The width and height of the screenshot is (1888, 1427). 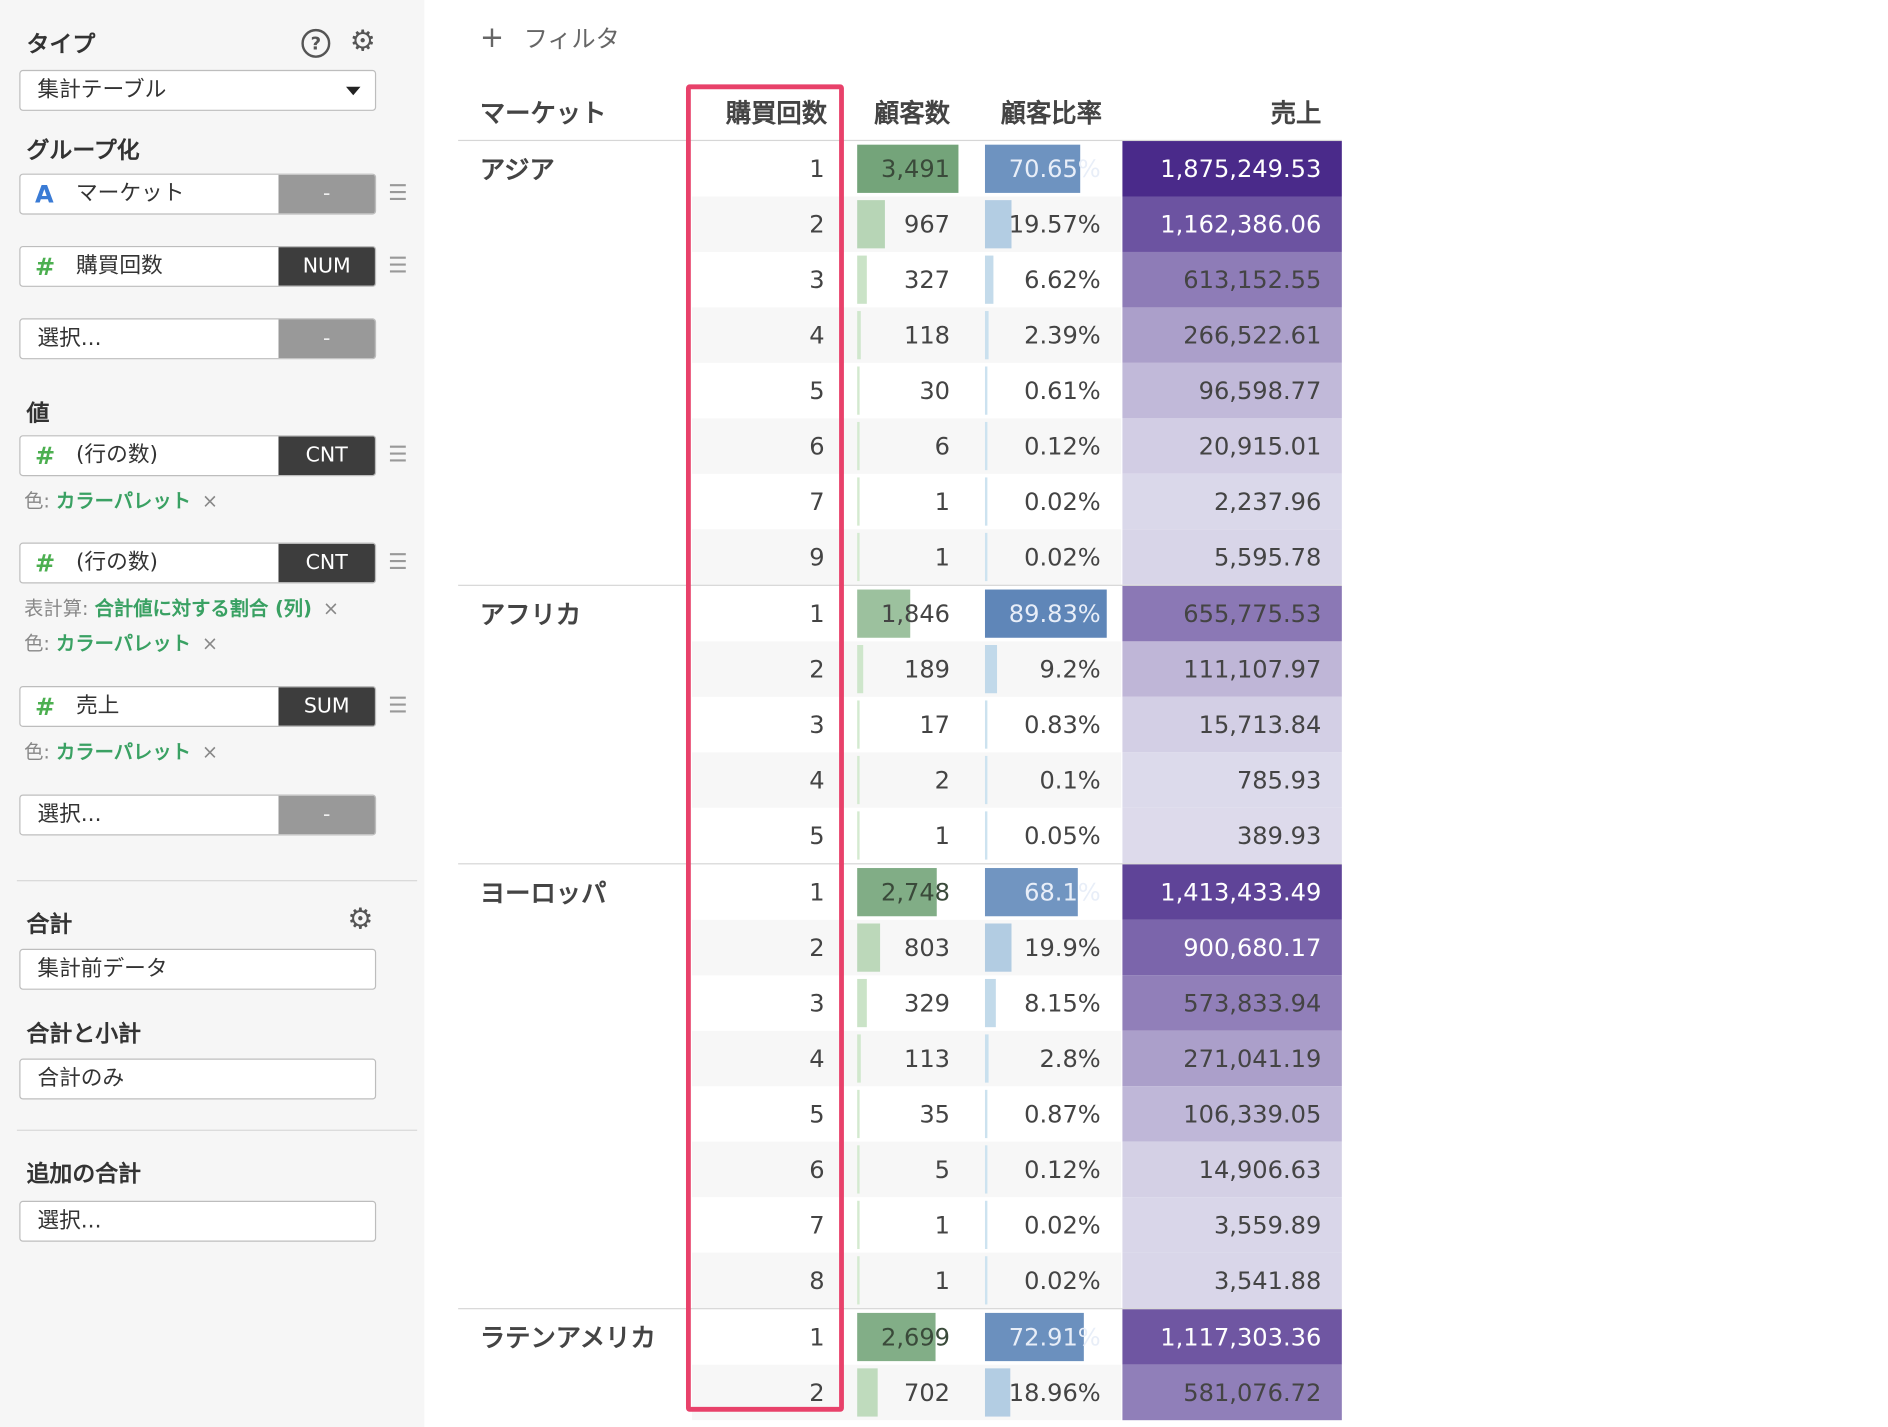 I want to click on customers-cell: 118, so click(x=927, y=335).